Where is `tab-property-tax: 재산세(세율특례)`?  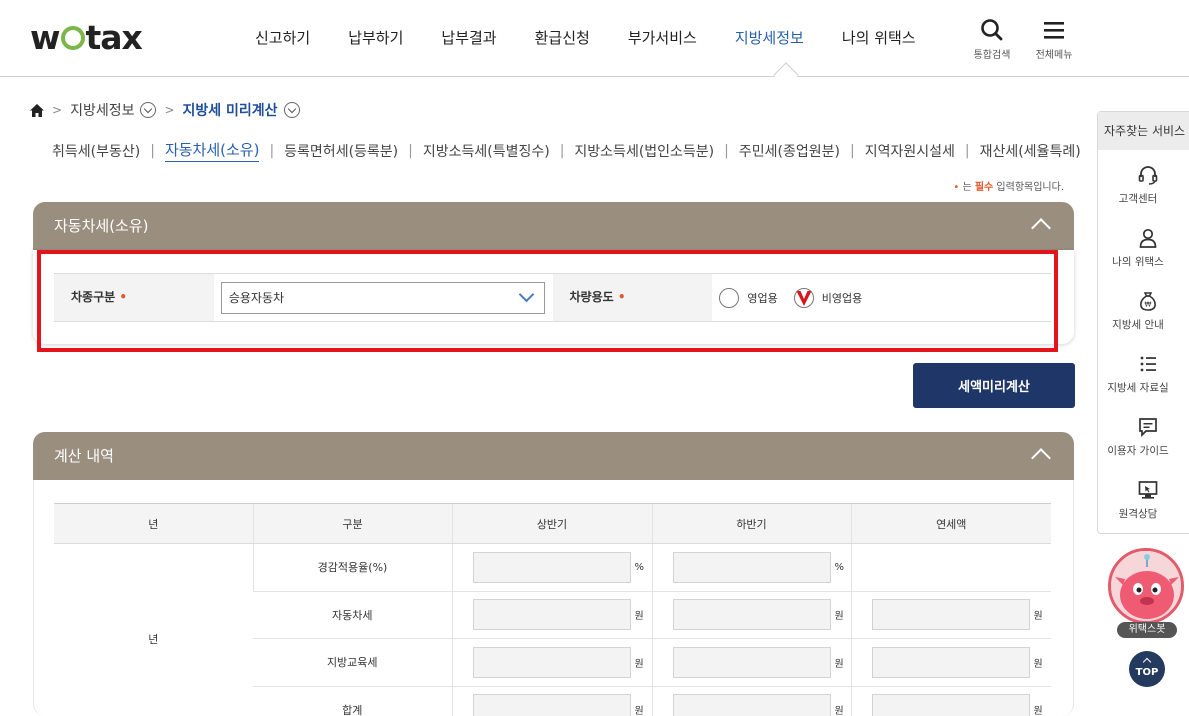 tab-property-tax: 재산세(세율특례) is located at coordinates (1030, 151).